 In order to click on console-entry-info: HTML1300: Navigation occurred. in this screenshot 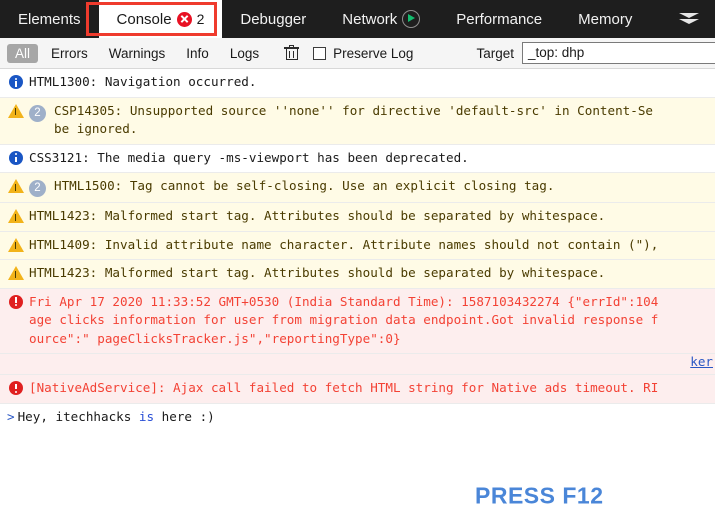, I will do `click(357, 83)`.